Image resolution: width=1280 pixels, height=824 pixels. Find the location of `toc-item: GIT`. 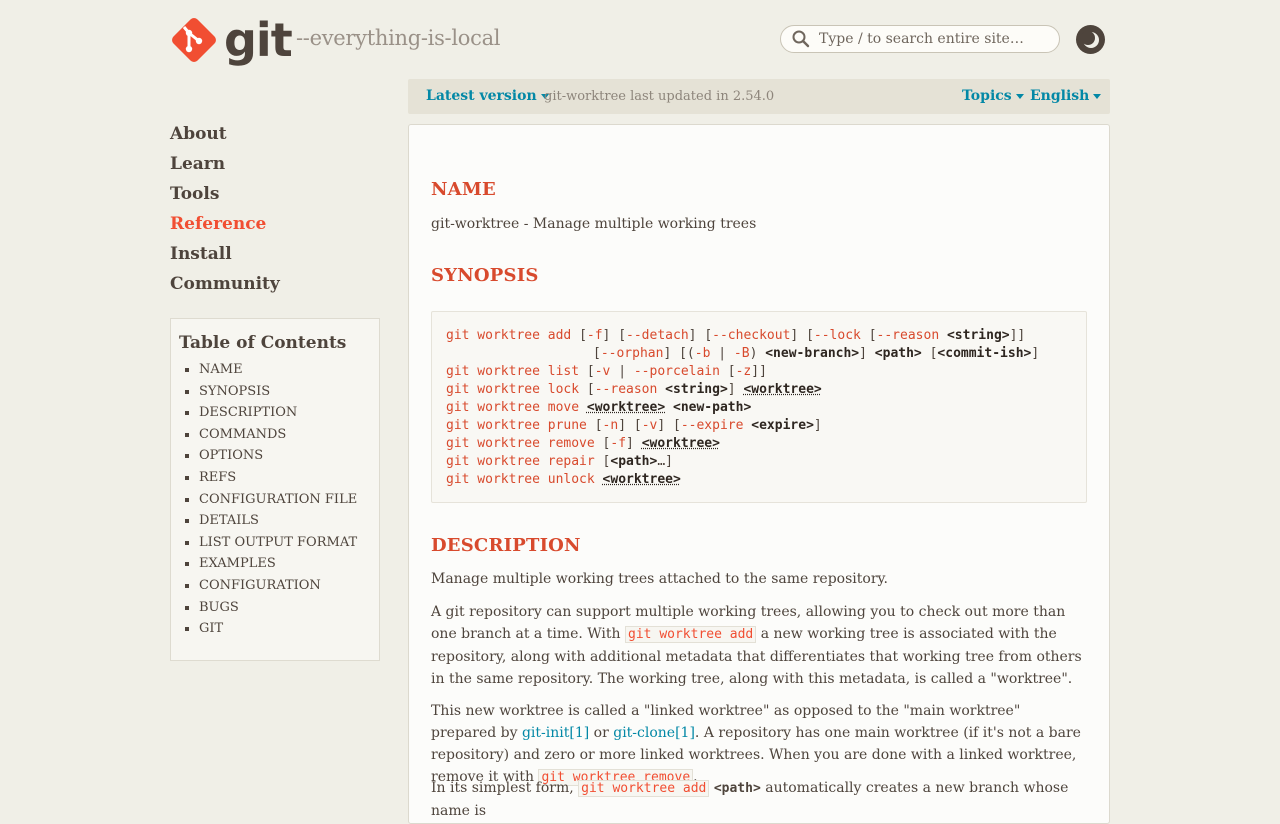

toc-item: GIT is located at coordinates (275, 629).